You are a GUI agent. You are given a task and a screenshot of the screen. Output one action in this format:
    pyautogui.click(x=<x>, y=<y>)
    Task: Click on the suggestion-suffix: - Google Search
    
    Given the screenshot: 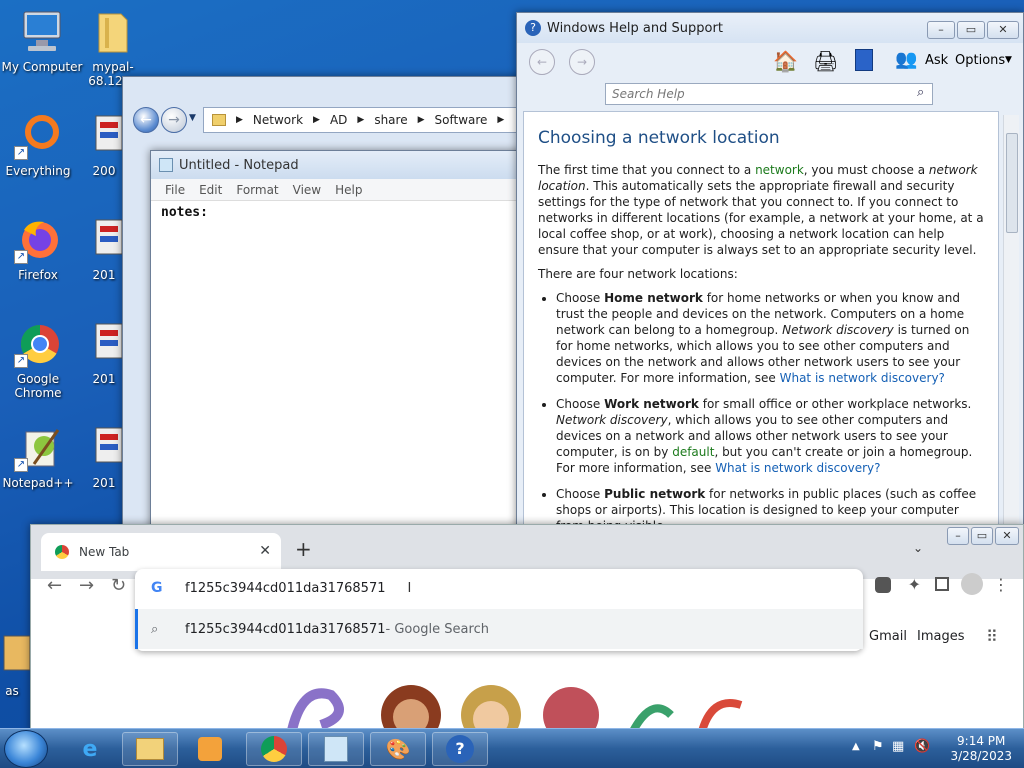 What is the action you would take?
    pyautogui.click(x=437, y=629)
    